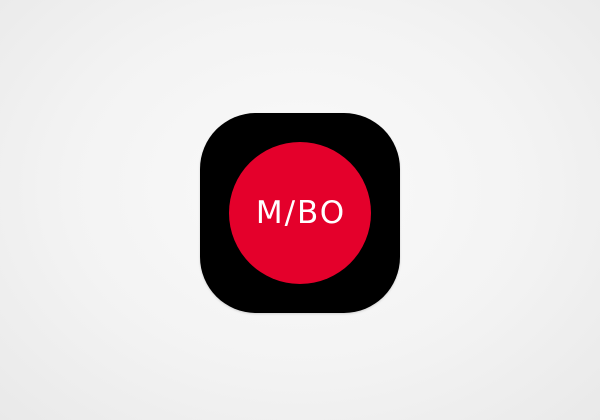 The height and width of the screenshot is (420, 600). I want to click on logo-circle: M/BO, so click(300, 213).